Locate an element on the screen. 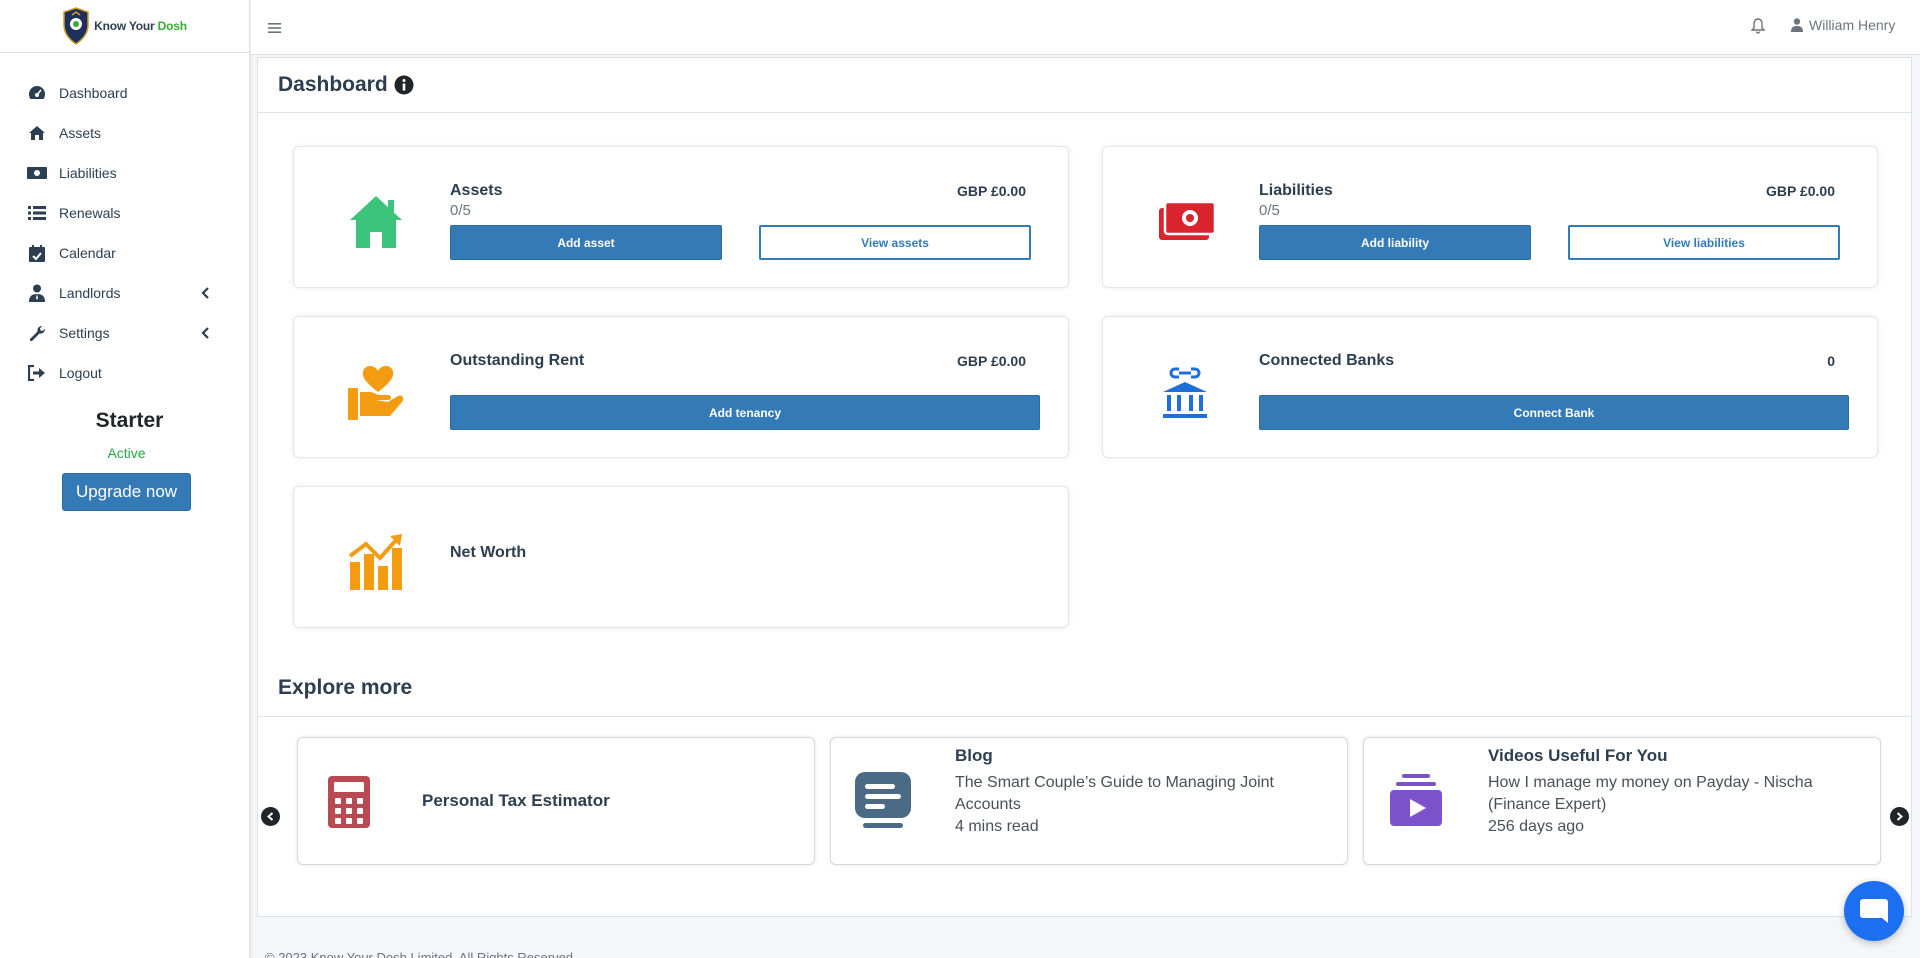  card-title: Assets is located at coordinates (476, 190).